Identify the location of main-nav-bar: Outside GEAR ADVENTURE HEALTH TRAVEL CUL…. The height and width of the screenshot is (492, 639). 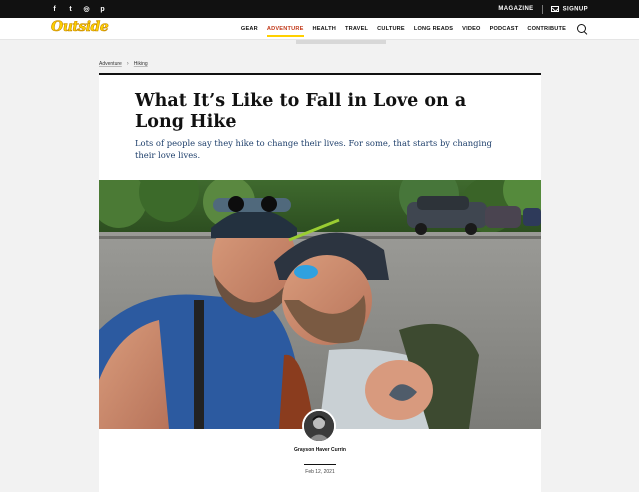
(319, 29).